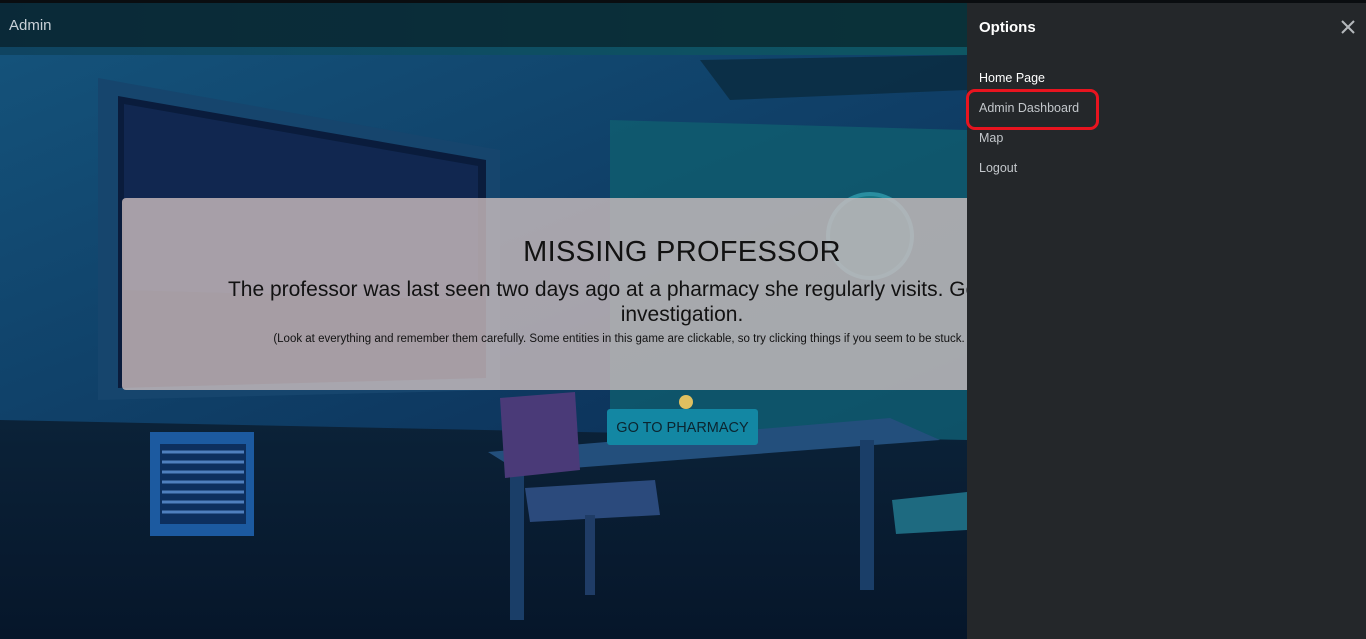 This screenshot has width=1366, height=639. What do you see at coordinates (682, 427) in the screenshot?
I see `go-to-pharmacy-button: GO TO PHARMACY` at bounding box center [682, 427].